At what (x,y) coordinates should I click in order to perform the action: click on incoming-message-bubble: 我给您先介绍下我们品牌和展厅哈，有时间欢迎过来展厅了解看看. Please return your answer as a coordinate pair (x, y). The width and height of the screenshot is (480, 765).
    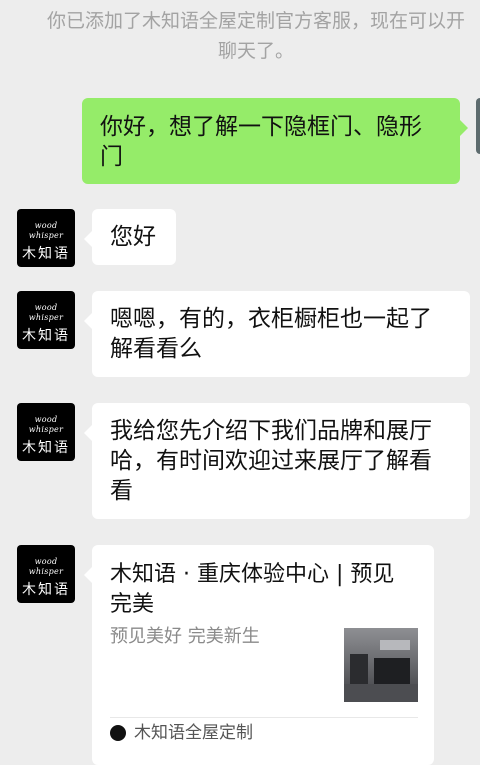
    Looking at the image, I should click on (277, 461).